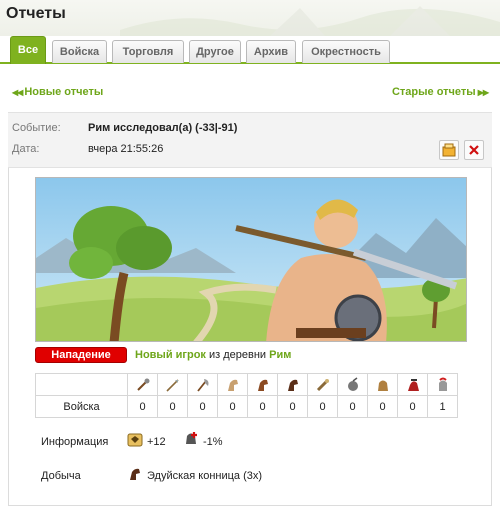  What do you see at coordinates (412, 406) in the screenshot?
I see `troop-count-10: 0` at bounding box center [412, 406].